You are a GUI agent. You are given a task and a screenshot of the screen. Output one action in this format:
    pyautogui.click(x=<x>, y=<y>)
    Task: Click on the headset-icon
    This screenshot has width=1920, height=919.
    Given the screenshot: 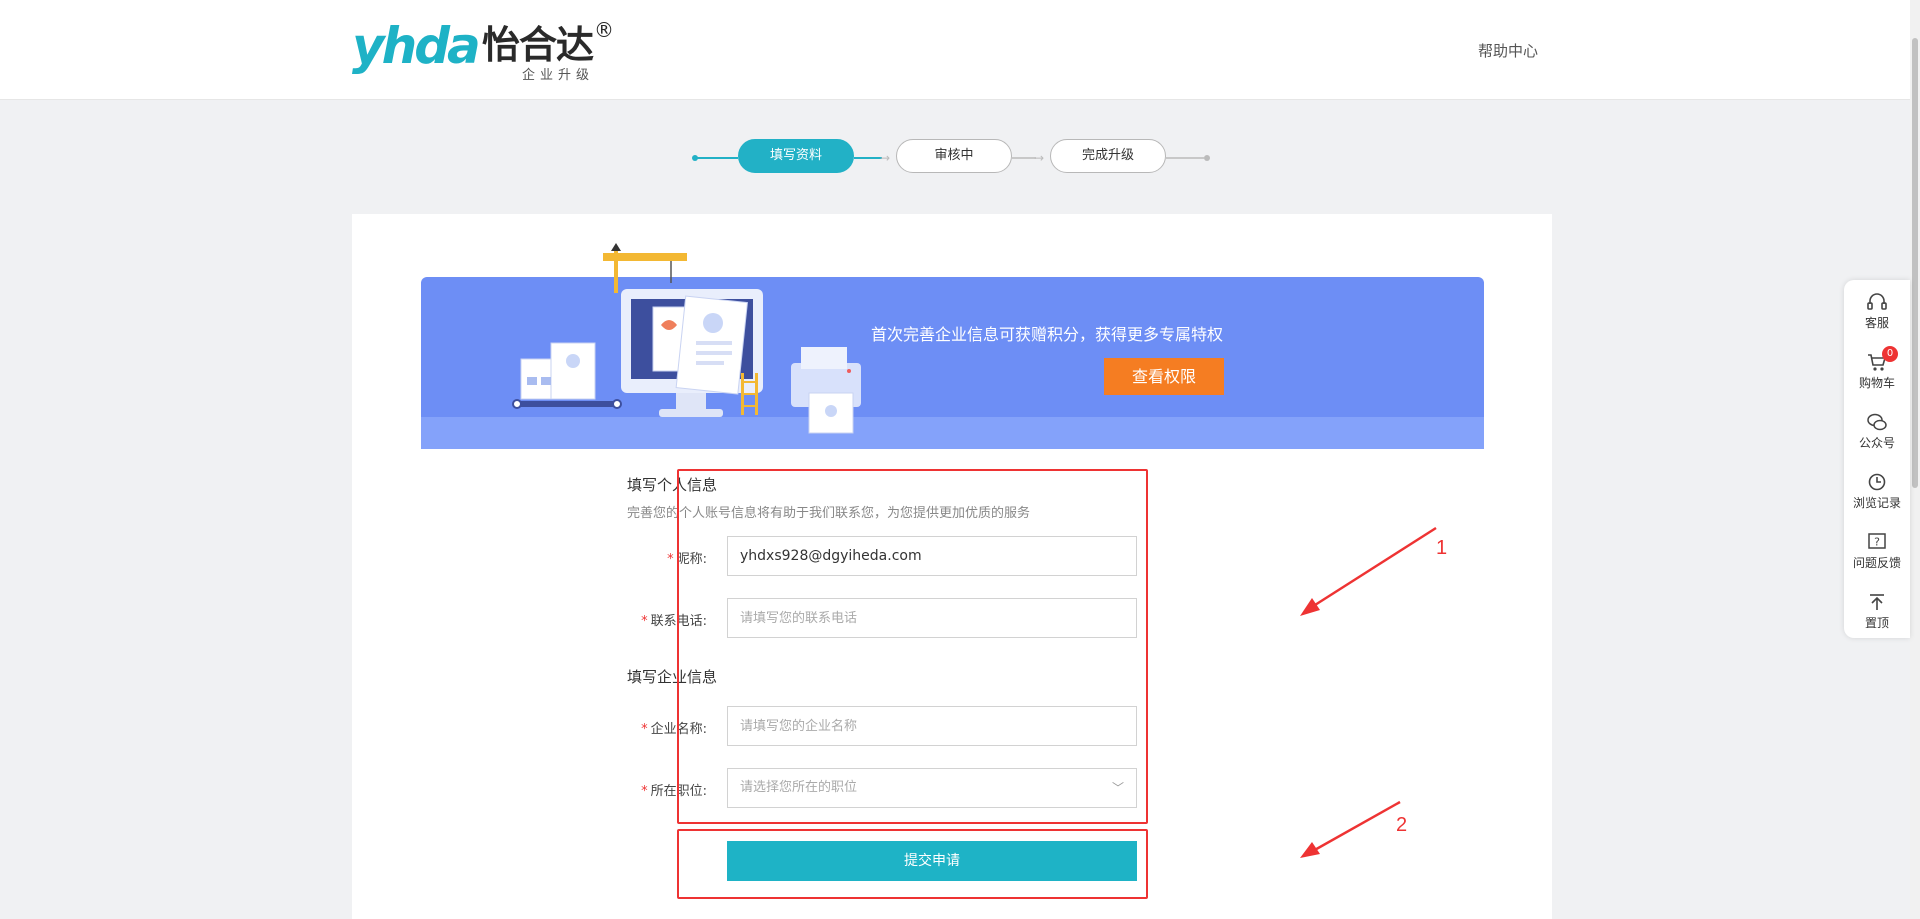 What is the action you would take?
    pyautogui.click(x=1877, y=301)
    